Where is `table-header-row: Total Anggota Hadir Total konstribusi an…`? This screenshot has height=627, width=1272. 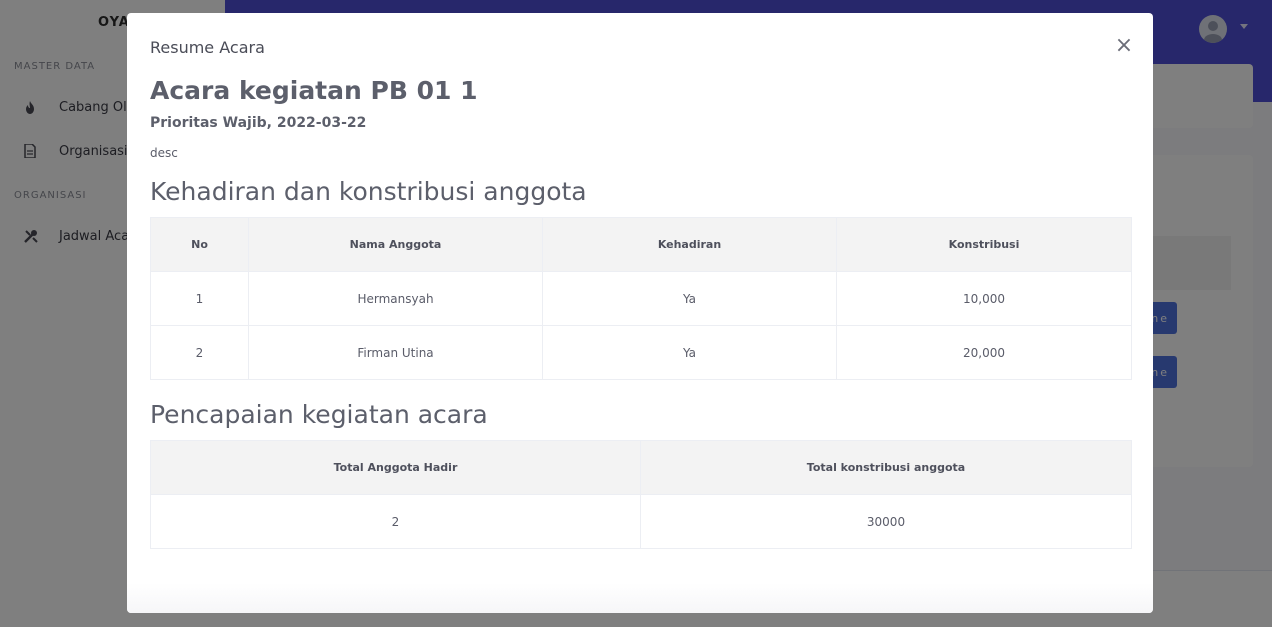 table-header-row: Total Anggota Hadir Total konstribusi an… is located at coordinates (641, 467).